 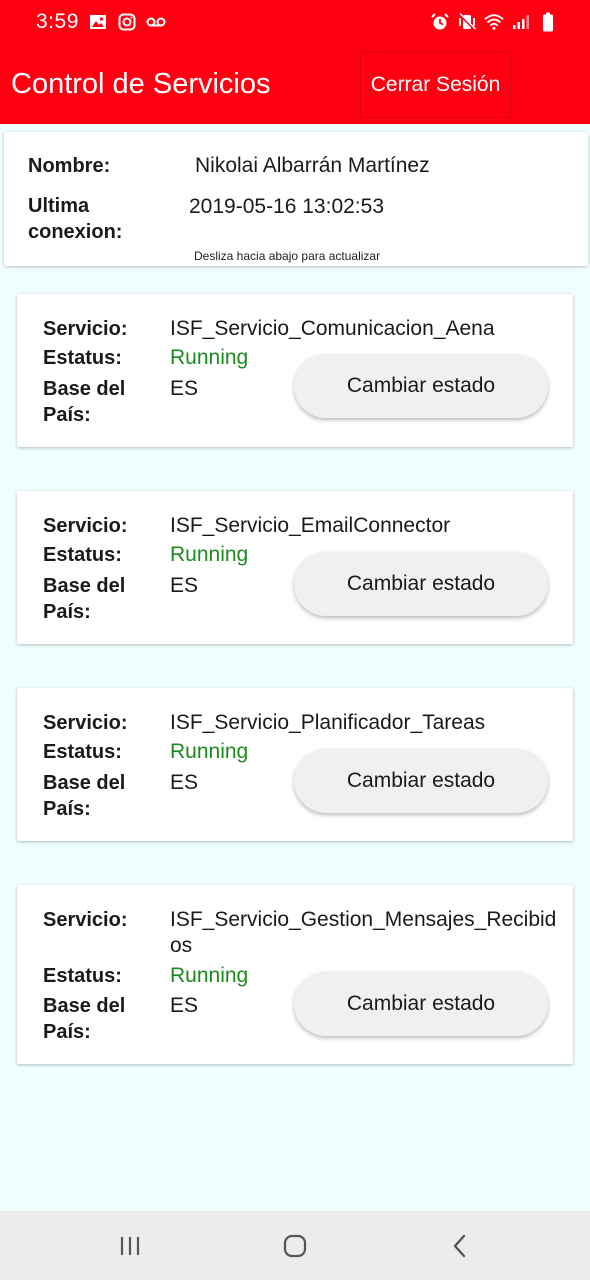 I want to click on instagram-icon, so click(x=127, y=22).